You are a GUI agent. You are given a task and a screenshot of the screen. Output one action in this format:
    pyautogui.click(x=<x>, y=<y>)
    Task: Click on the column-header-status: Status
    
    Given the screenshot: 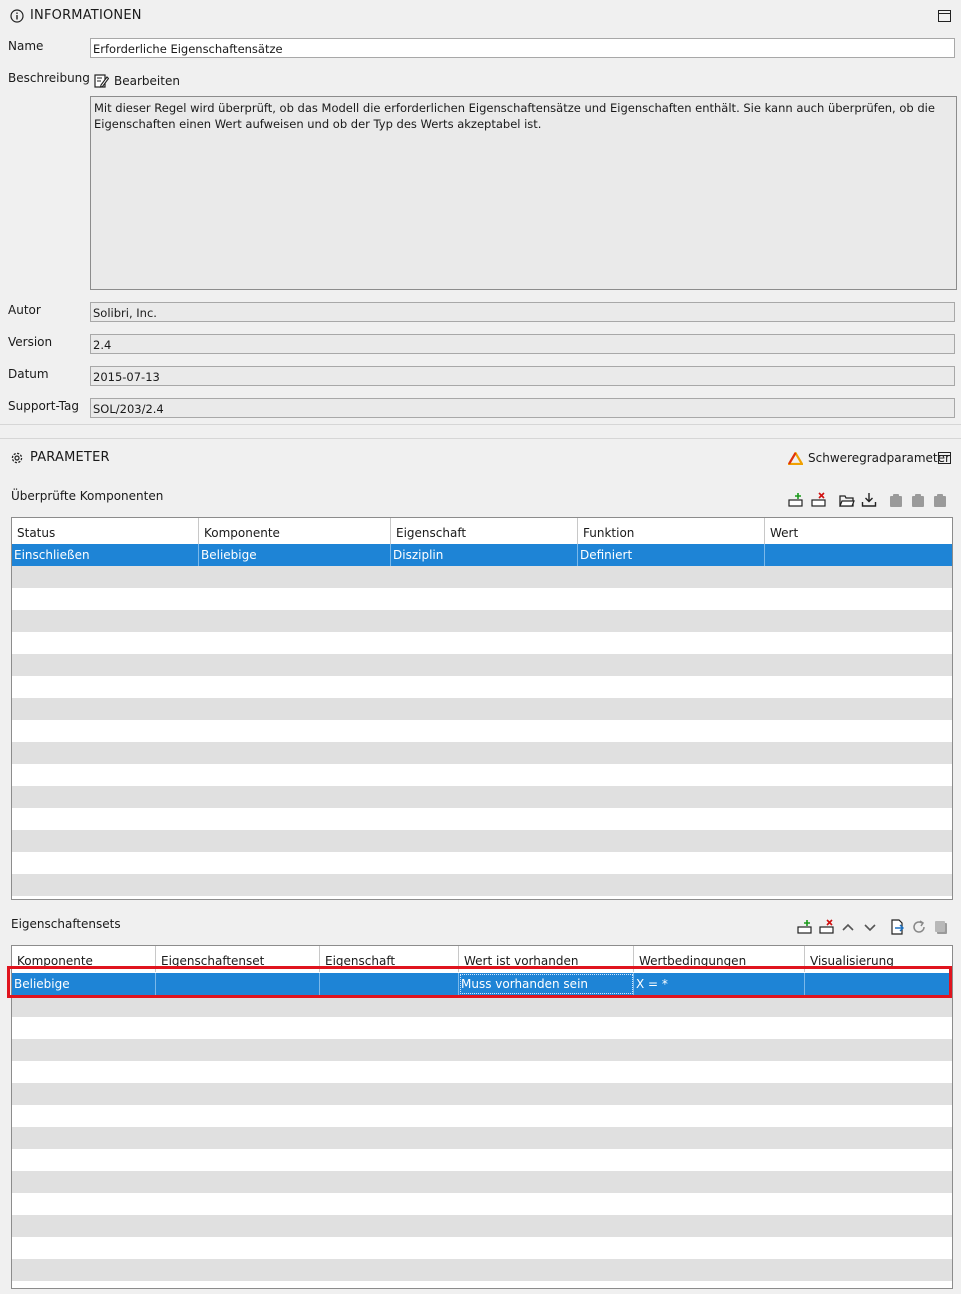 What is the action you would take?
    pyautogui.click(x=105, y=531)
    